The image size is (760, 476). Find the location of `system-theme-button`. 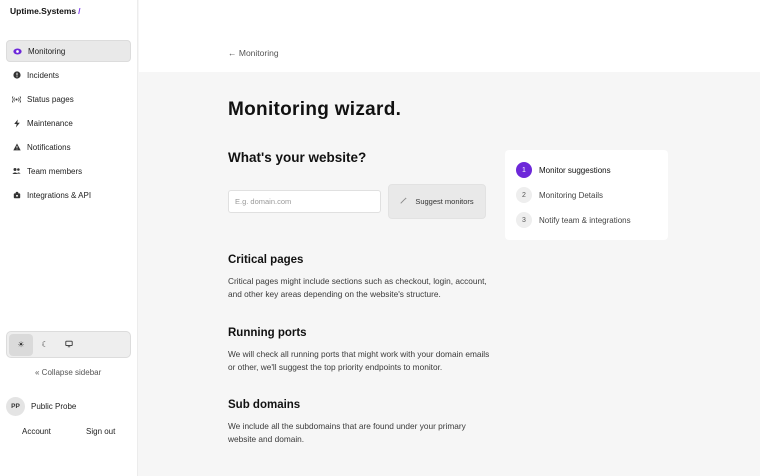

system-theme-button is located at coordinates (69, 345).